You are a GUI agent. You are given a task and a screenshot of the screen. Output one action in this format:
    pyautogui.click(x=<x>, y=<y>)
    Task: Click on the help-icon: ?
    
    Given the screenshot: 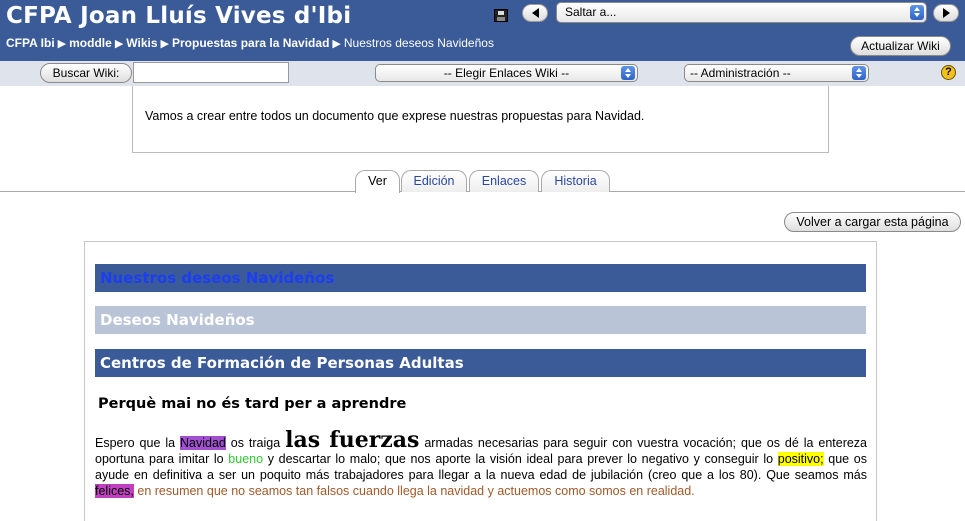 What is the action you would take?
    pyautogui.click(x=948, y=72)
    